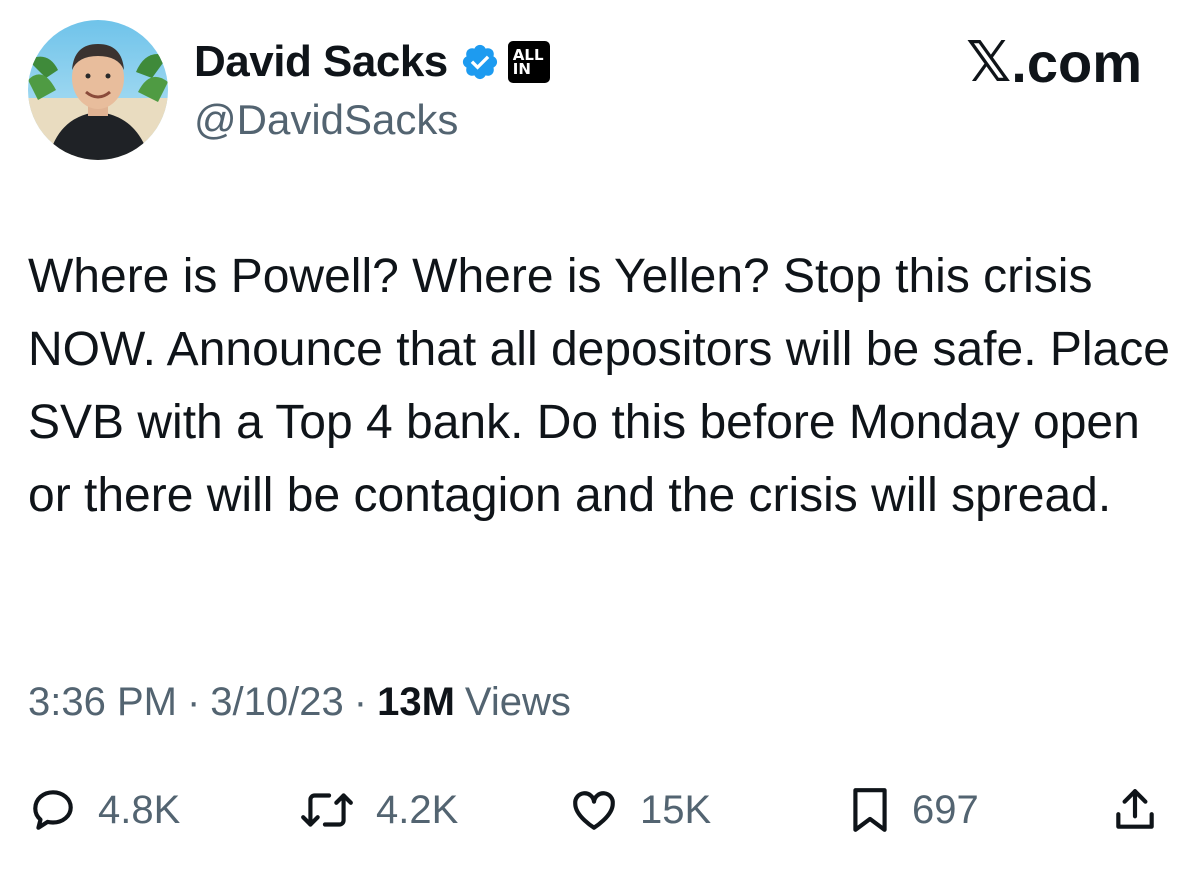  What do you see at coordinates (870, 810) in the screenshot?
I see `bookmark-icon` at bounding box center [870, 810].